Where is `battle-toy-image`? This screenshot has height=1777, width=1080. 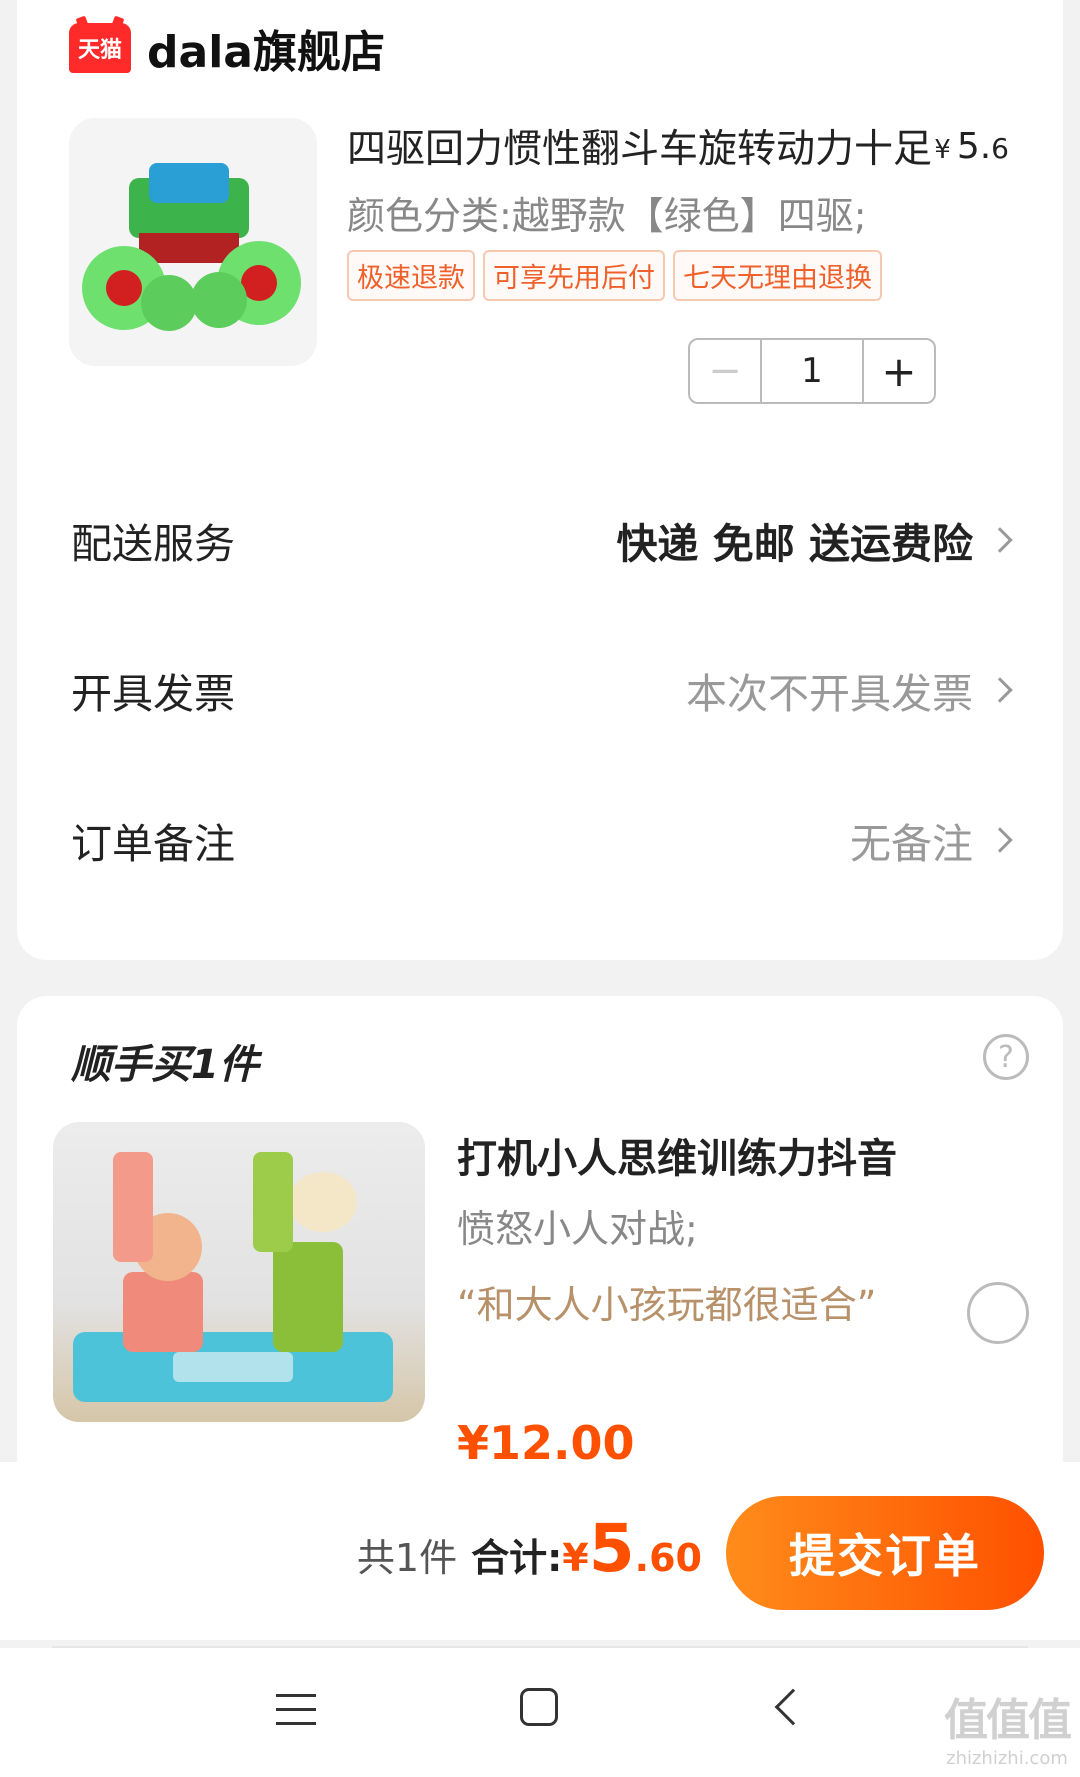 battle-toy-image is located at coordinates (233, 1277).